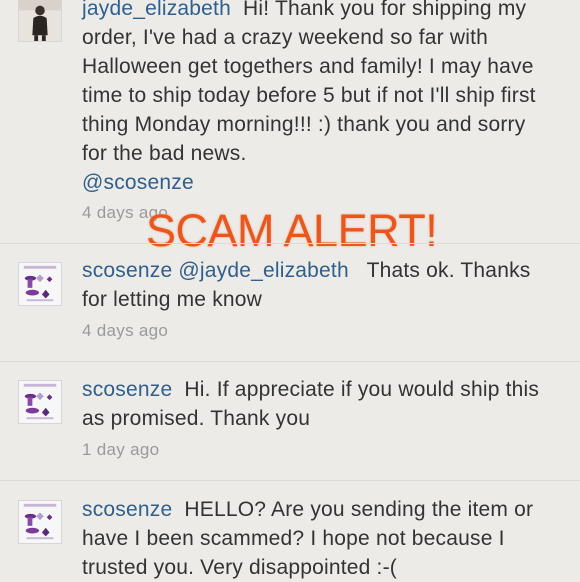  I want to click on comment-timestamp: 4 days ago, so click(125, 330).